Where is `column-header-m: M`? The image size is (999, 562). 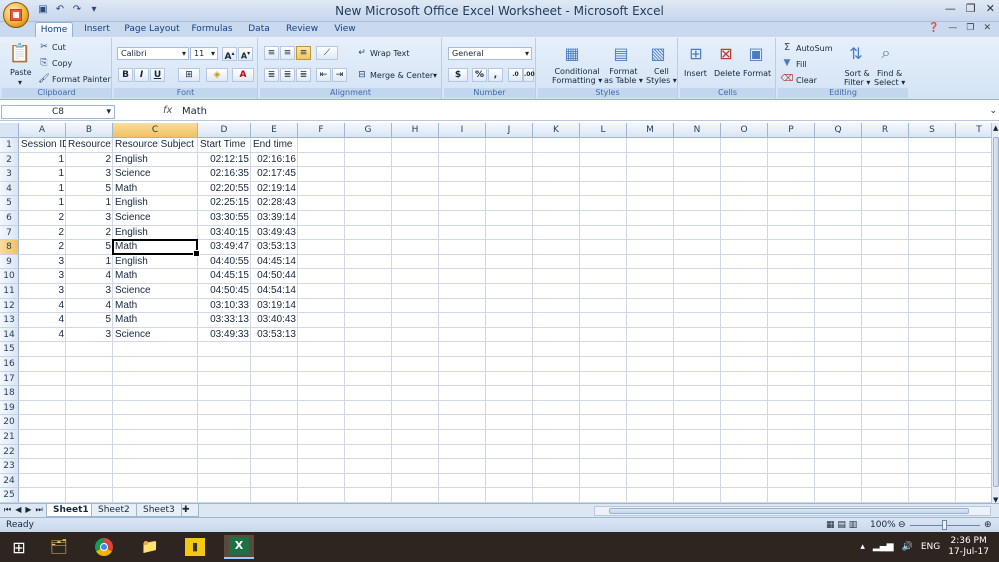
column-header-m: M is located at coordinates (650, 130).